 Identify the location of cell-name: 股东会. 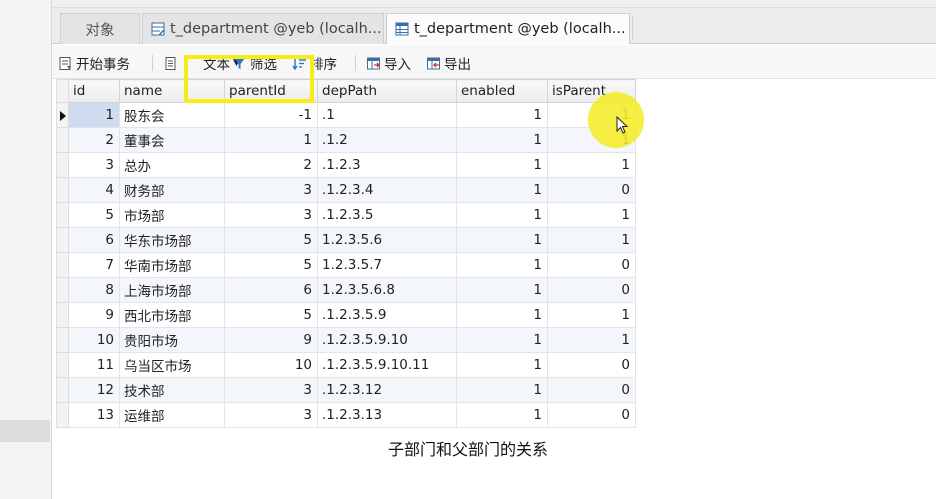
(172, 115).